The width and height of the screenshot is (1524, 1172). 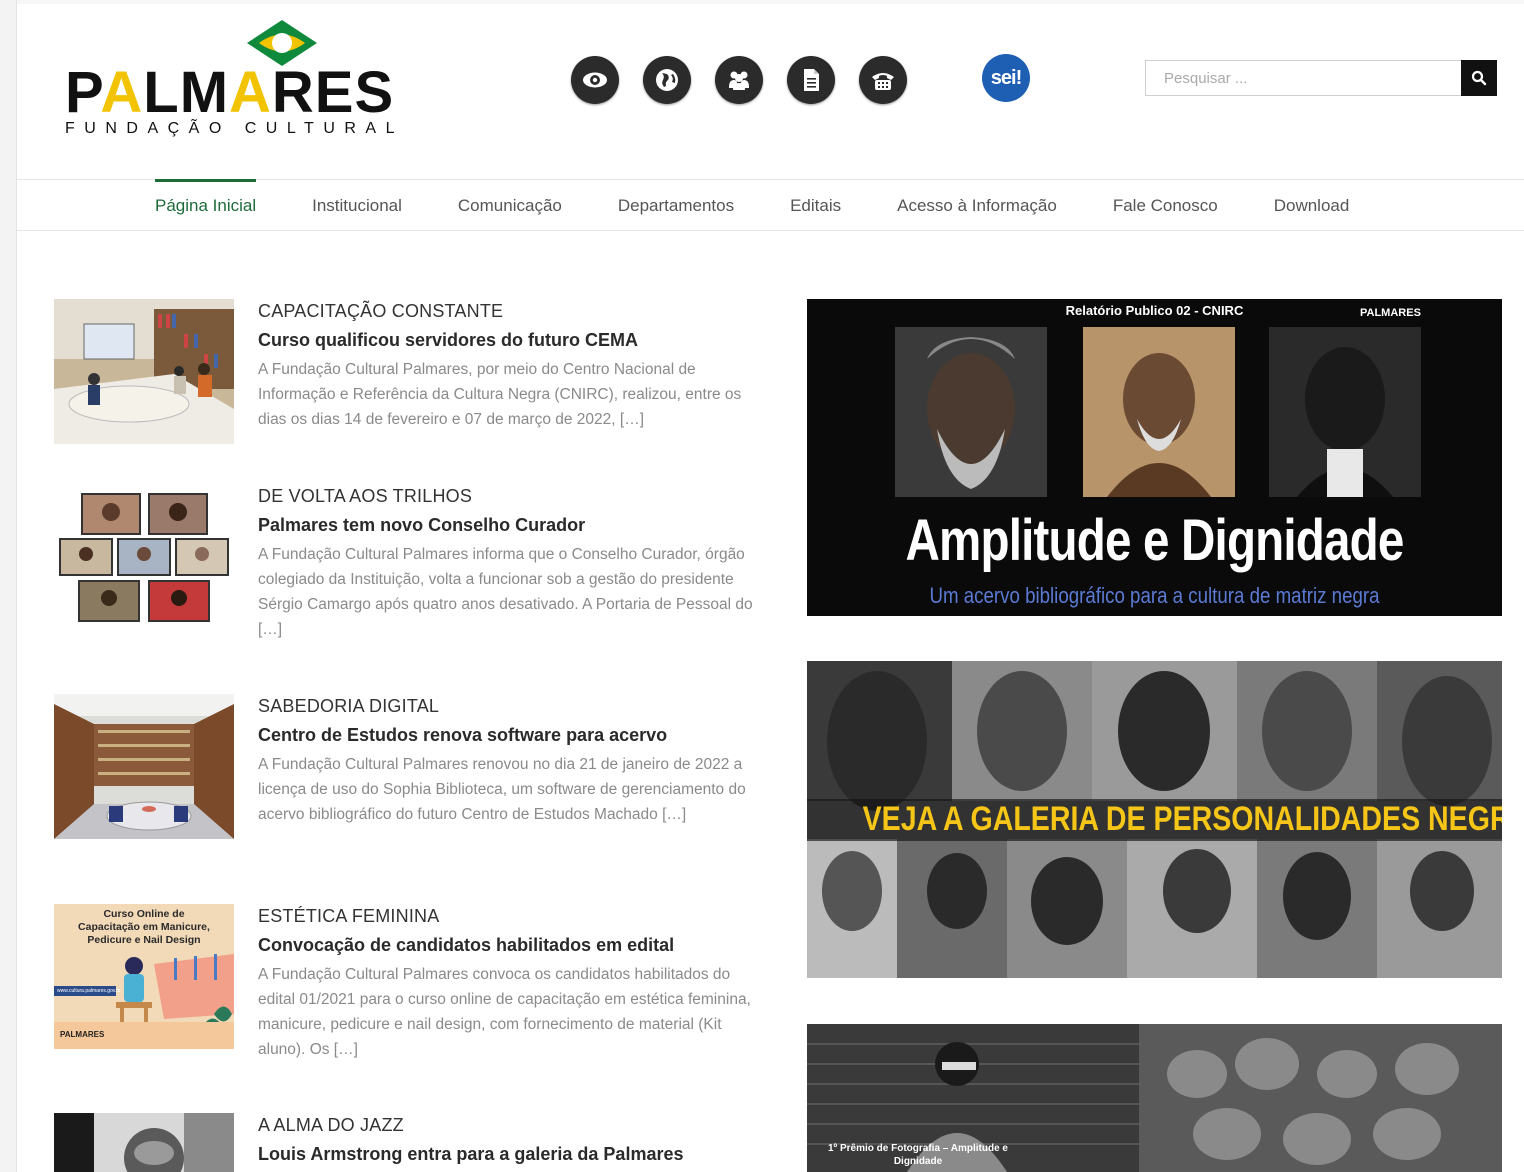 I want to click on telephone-icon, so click(x=883, y=80).